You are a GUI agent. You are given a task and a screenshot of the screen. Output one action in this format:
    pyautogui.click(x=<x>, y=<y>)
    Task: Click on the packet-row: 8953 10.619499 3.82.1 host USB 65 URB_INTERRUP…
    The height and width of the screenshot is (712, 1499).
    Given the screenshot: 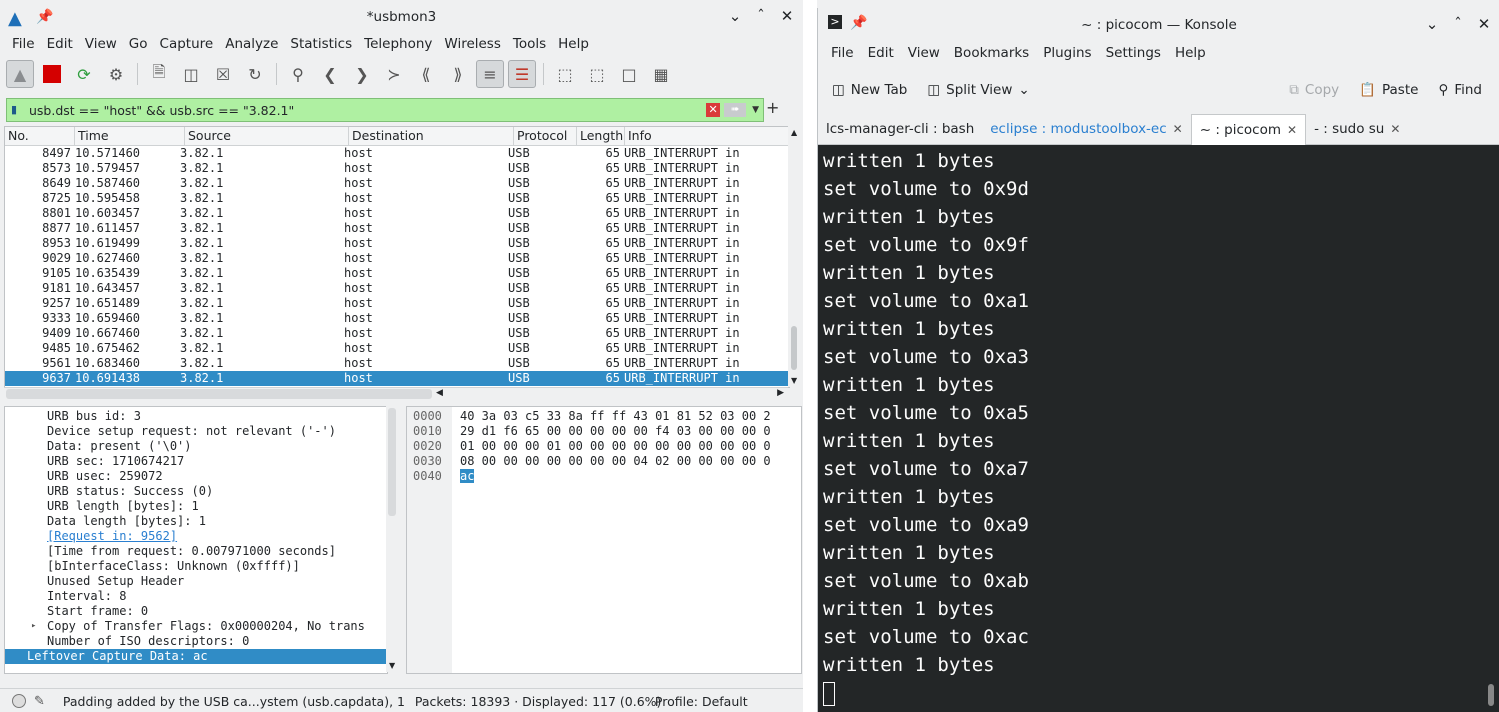 What is the action you would take?
    pyautogui.click(x=397, y=243)
    